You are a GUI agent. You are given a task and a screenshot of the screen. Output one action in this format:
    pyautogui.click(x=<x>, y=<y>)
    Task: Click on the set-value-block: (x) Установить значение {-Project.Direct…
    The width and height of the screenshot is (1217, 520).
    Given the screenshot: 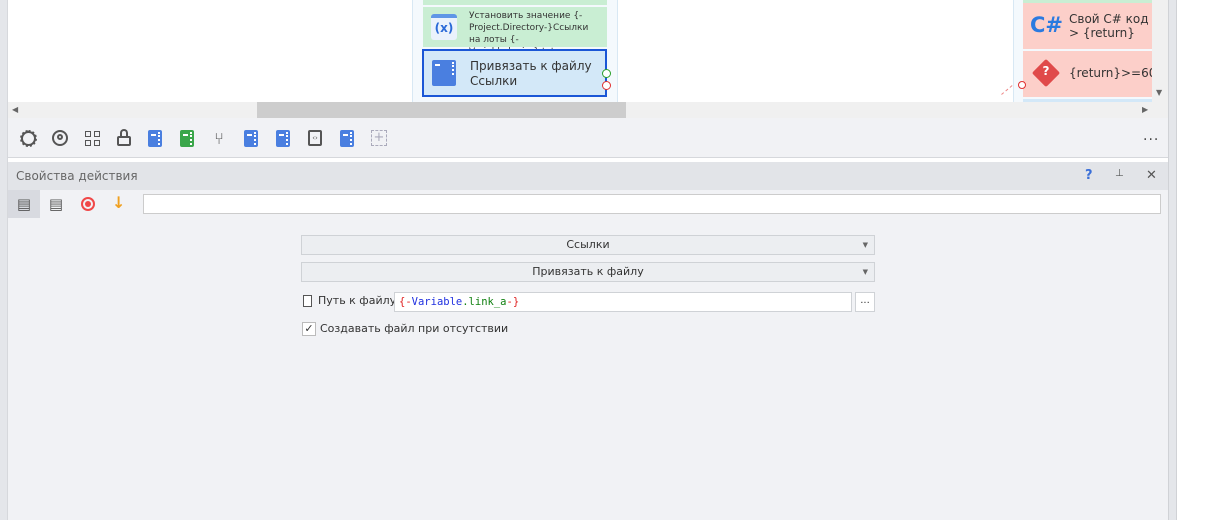 What is the action you would take?
    pyautogui.click(x=515, y=32)
    